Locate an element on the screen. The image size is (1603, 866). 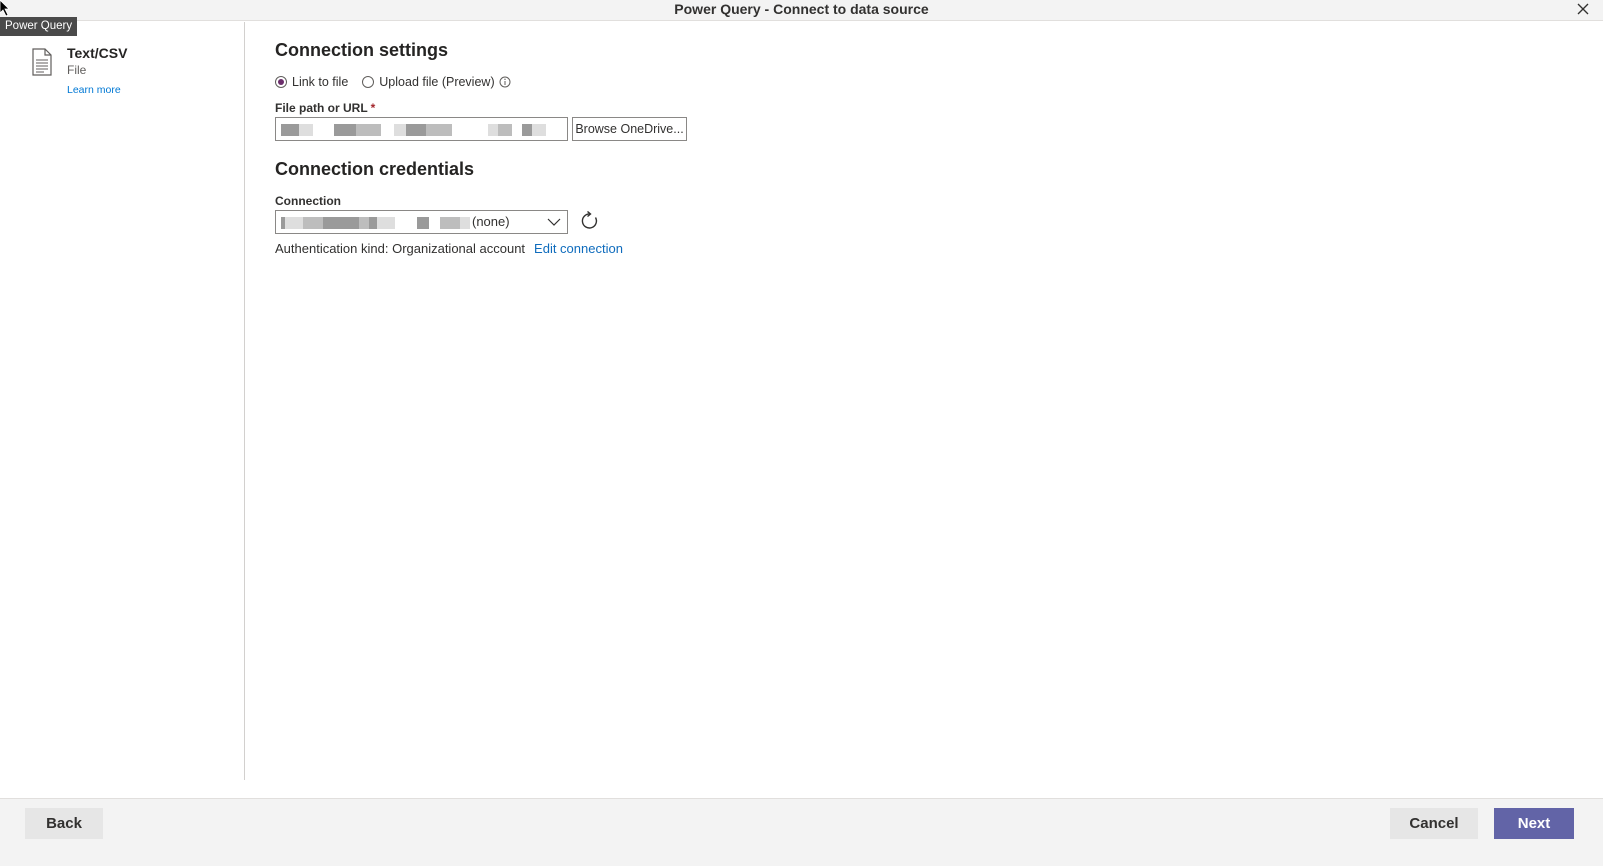
radio-unchecked-icon is located at coordinates (368, 82).